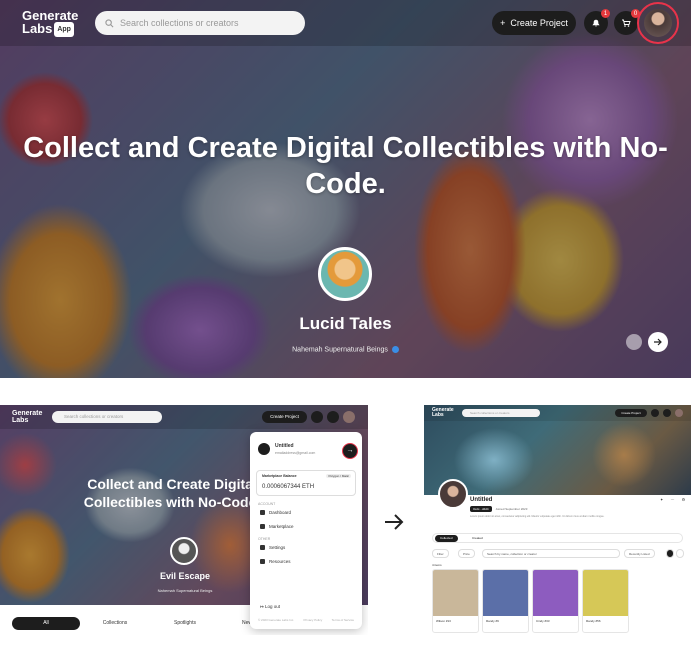 The width and height of the screenshot is (691, 650). What do you see at coordinates (317, 417) in the screenshot?
I see `mini-notifications-button` at bounding box center [317, 417].